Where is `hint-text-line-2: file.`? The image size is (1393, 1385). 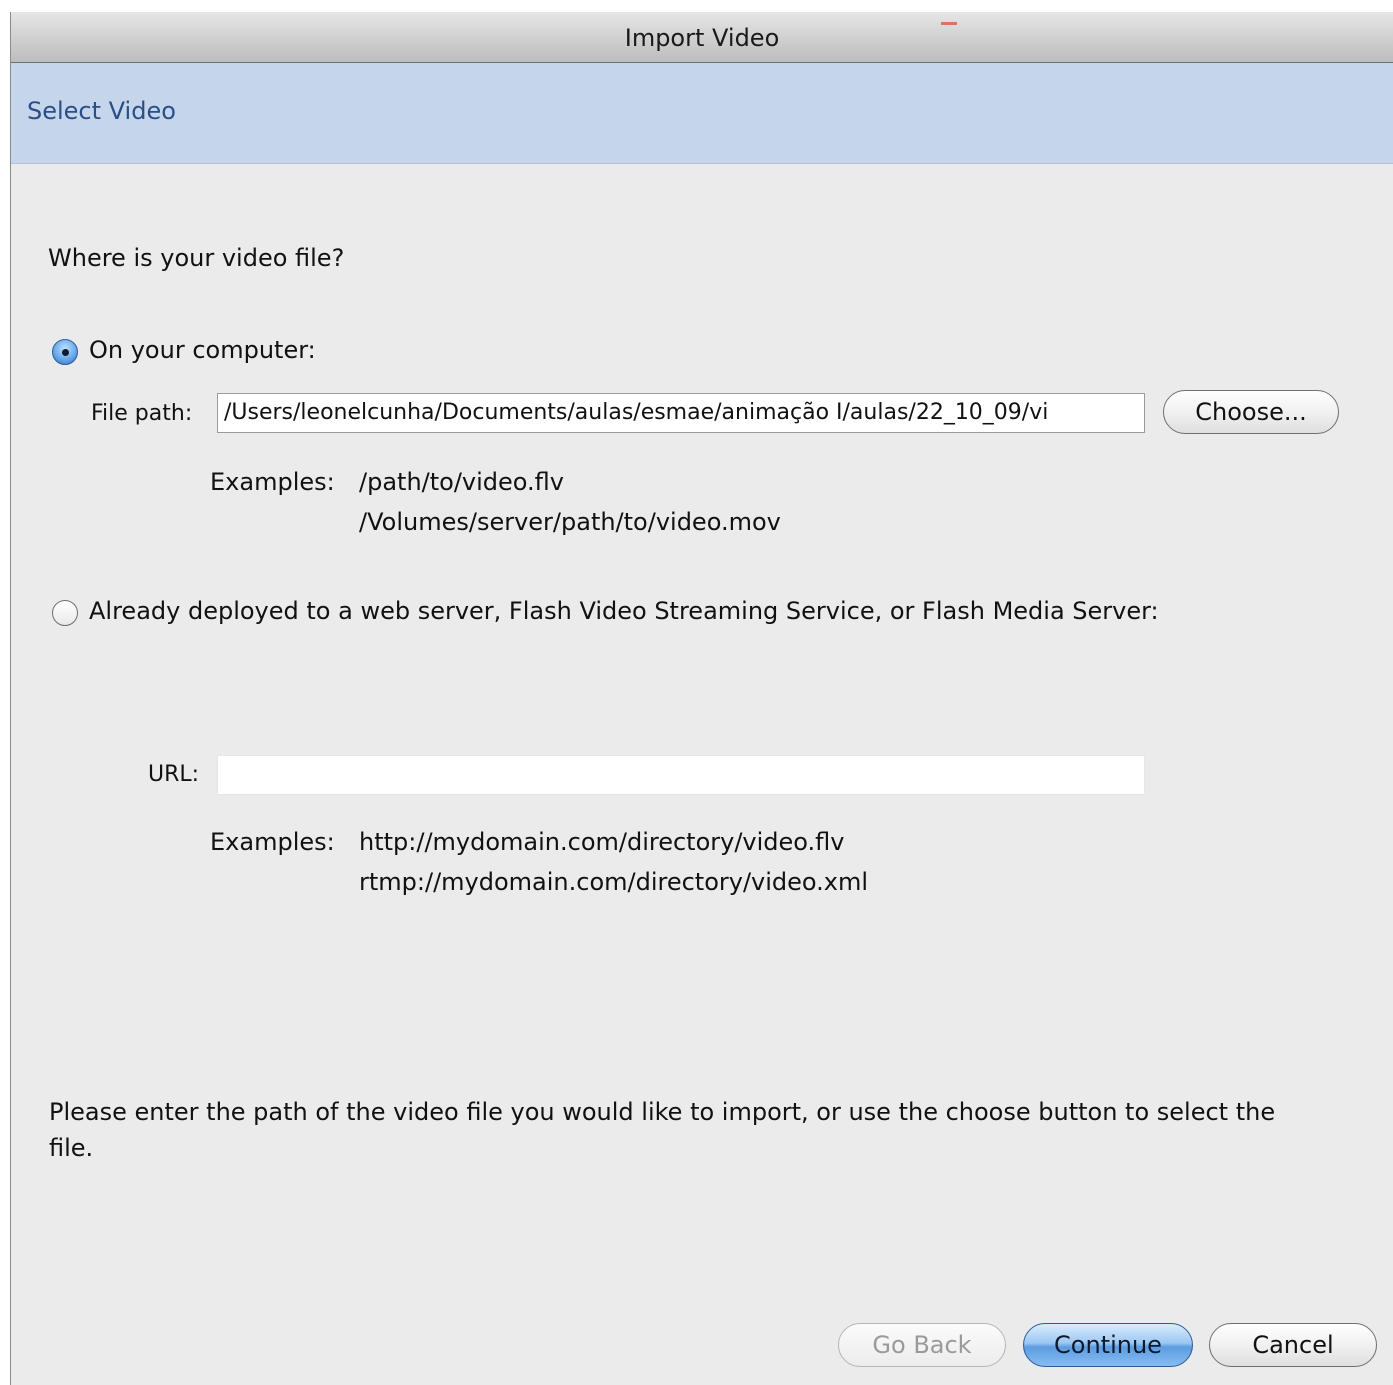 hint-text-line-2: file. is located at coordinates (71, 1148).